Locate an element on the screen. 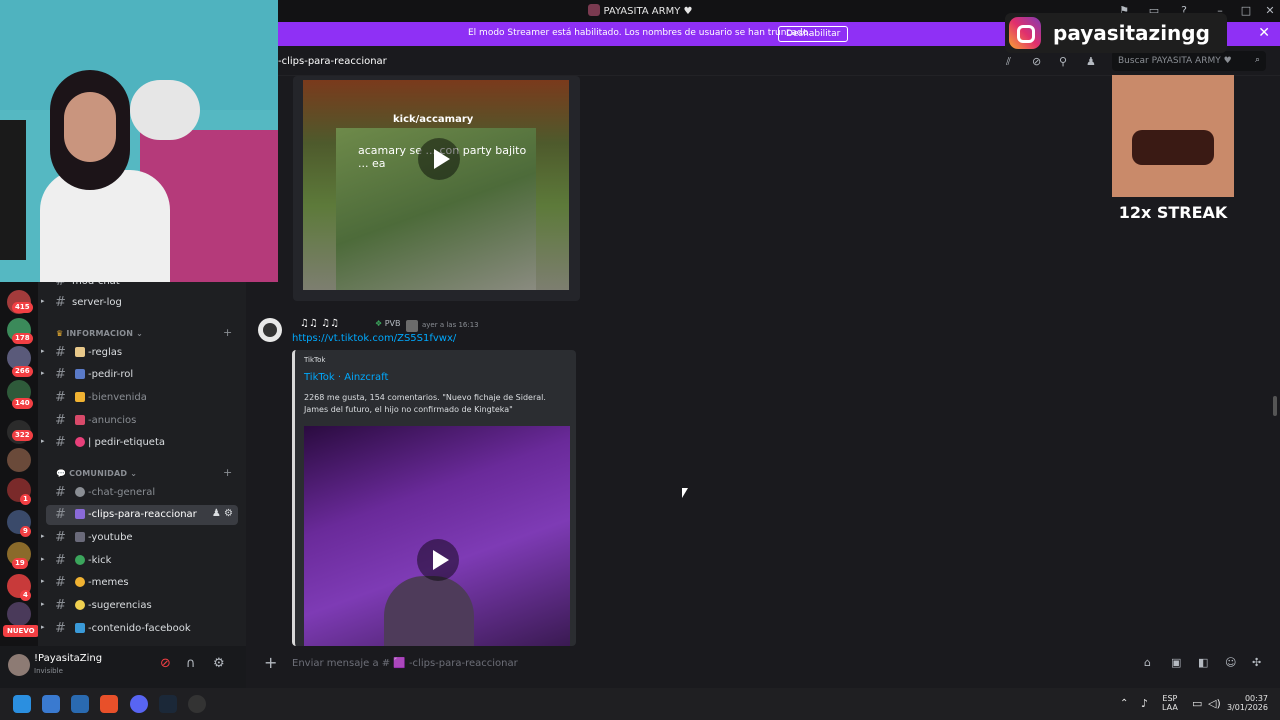 This screenshot has height=720, width=1280. network-icon: ▭ is located at coordinates (1197, 703).